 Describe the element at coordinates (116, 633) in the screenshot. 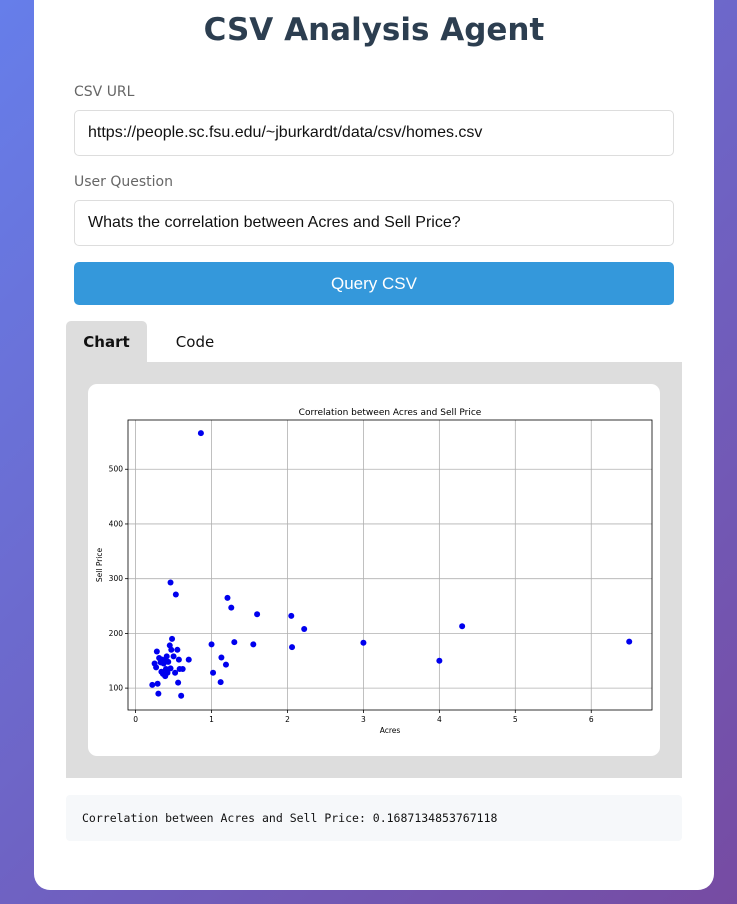

I see `y-tick-label: 200` at that location.